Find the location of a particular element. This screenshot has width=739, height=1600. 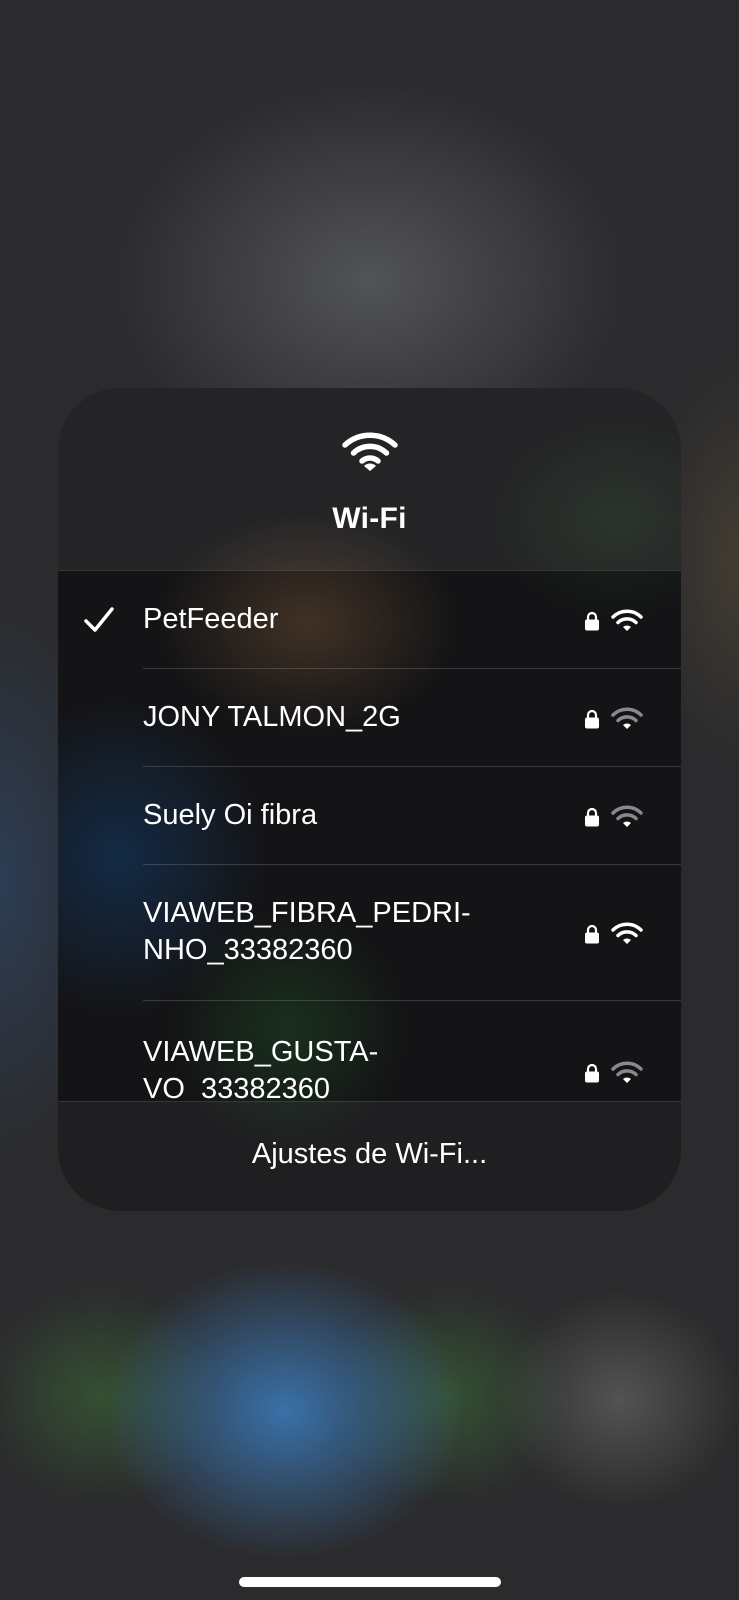

network-row: VIAWEB_FIBRA_PEDRI- NHO_33382360 is located at coordinates (369, 933).